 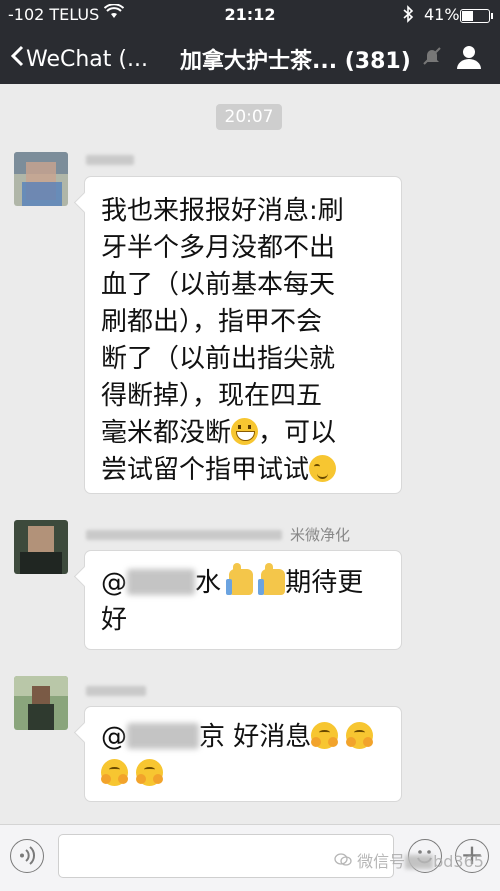 I want to click on message-line-text: 期待更, so click(x=324, y=583).